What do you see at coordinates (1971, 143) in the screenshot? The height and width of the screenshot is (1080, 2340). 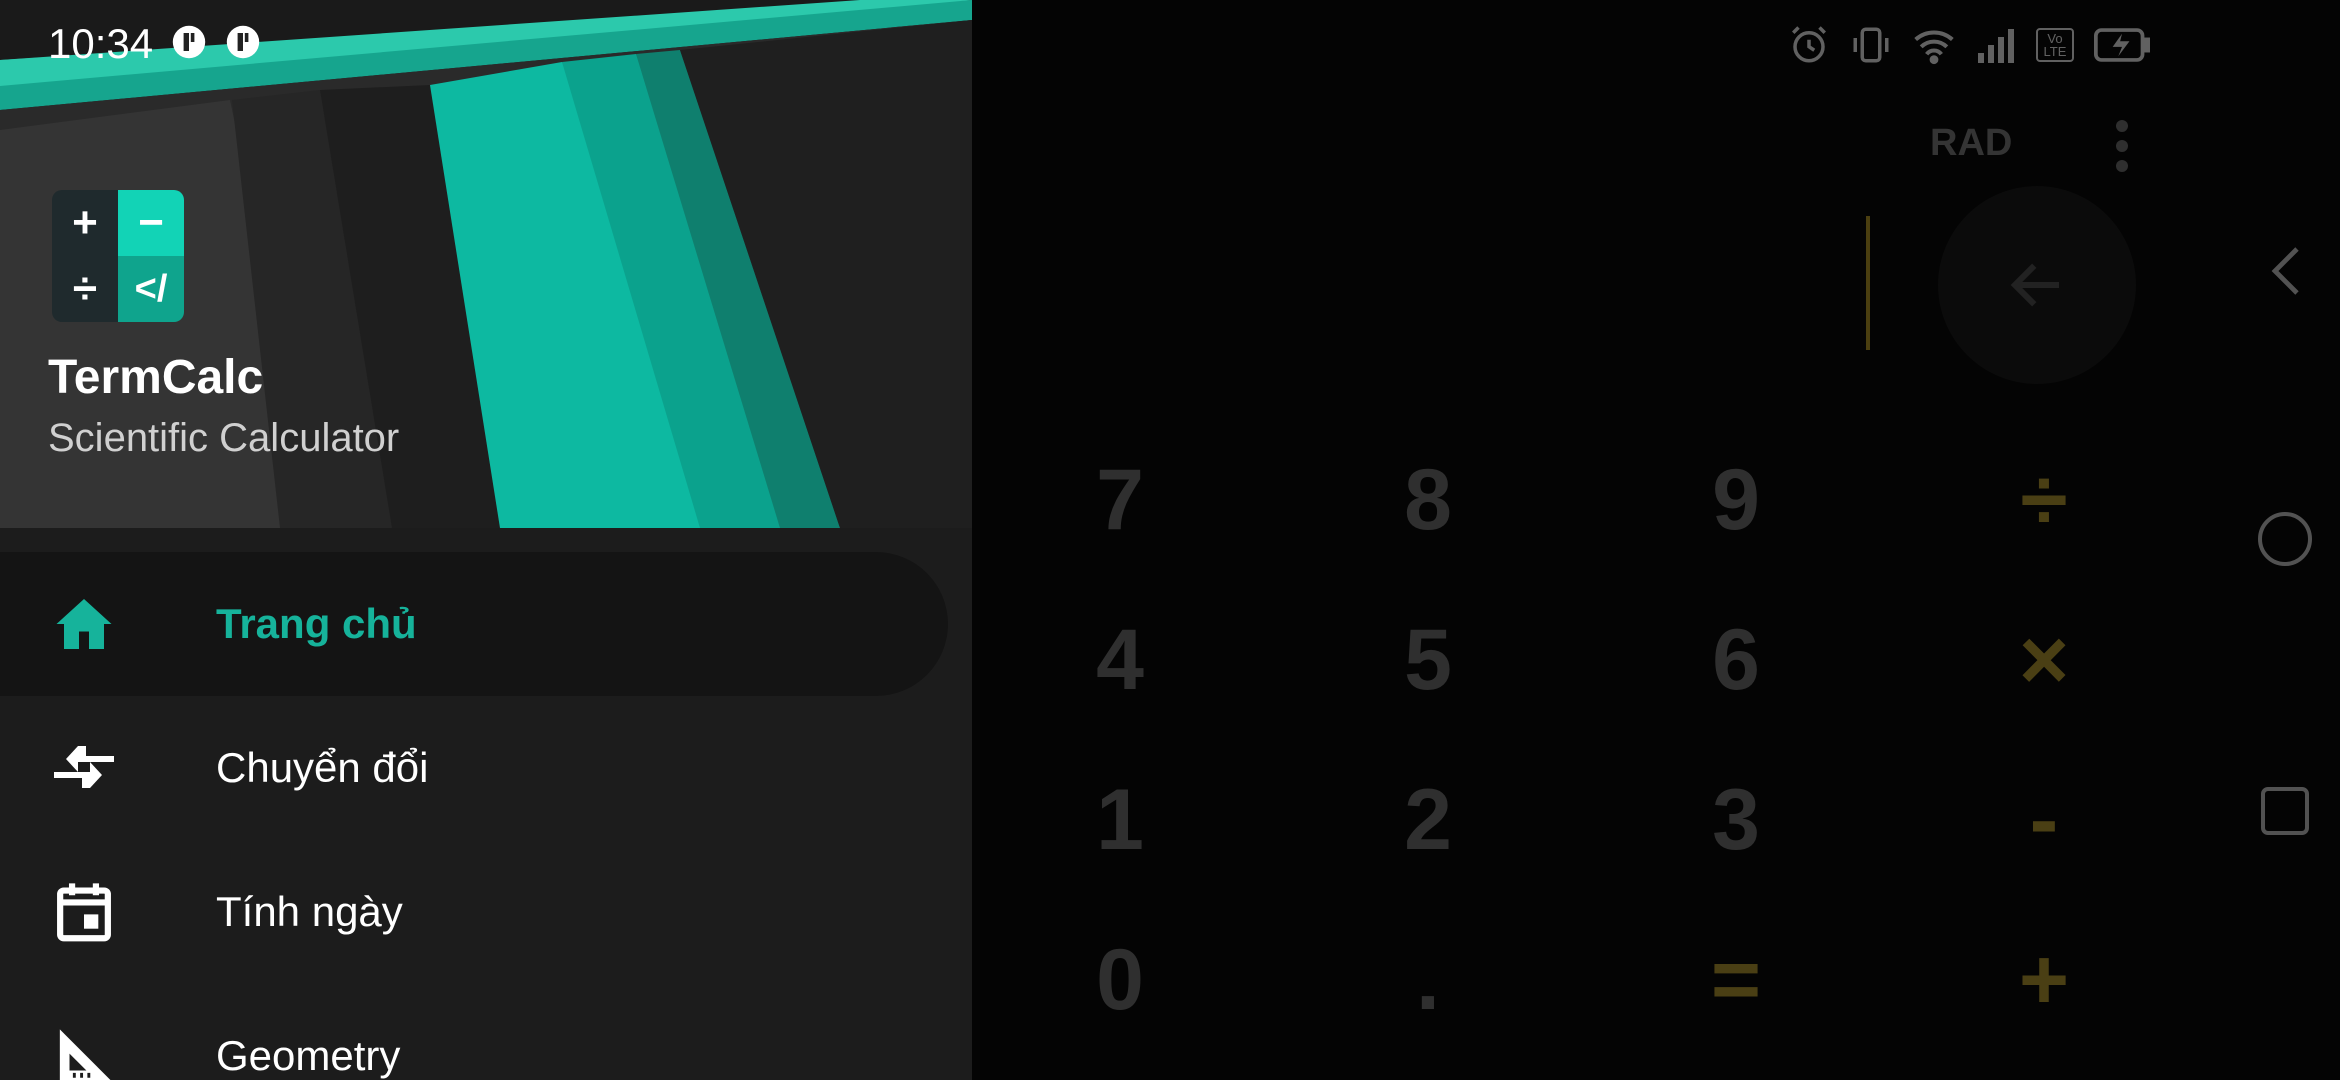 I see `angle-mode-toggle: RAD` at bounding box center [1971, 143].